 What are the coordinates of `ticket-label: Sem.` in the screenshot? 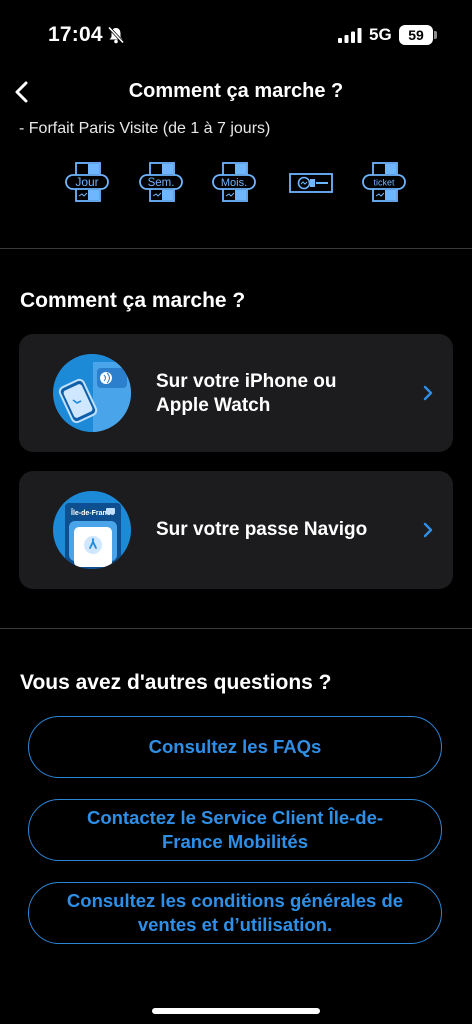 It's located at (161, 183).